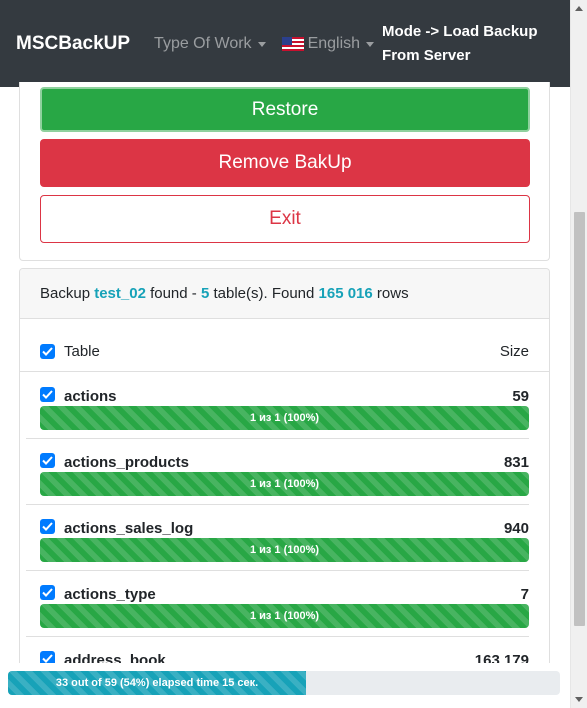 This screenshot has height=708, width=587. What do you see at coordinates (203, 43) in the screenshot?
I see `type-of-work-label: Type Of Work` at bounding box center [203, 43].